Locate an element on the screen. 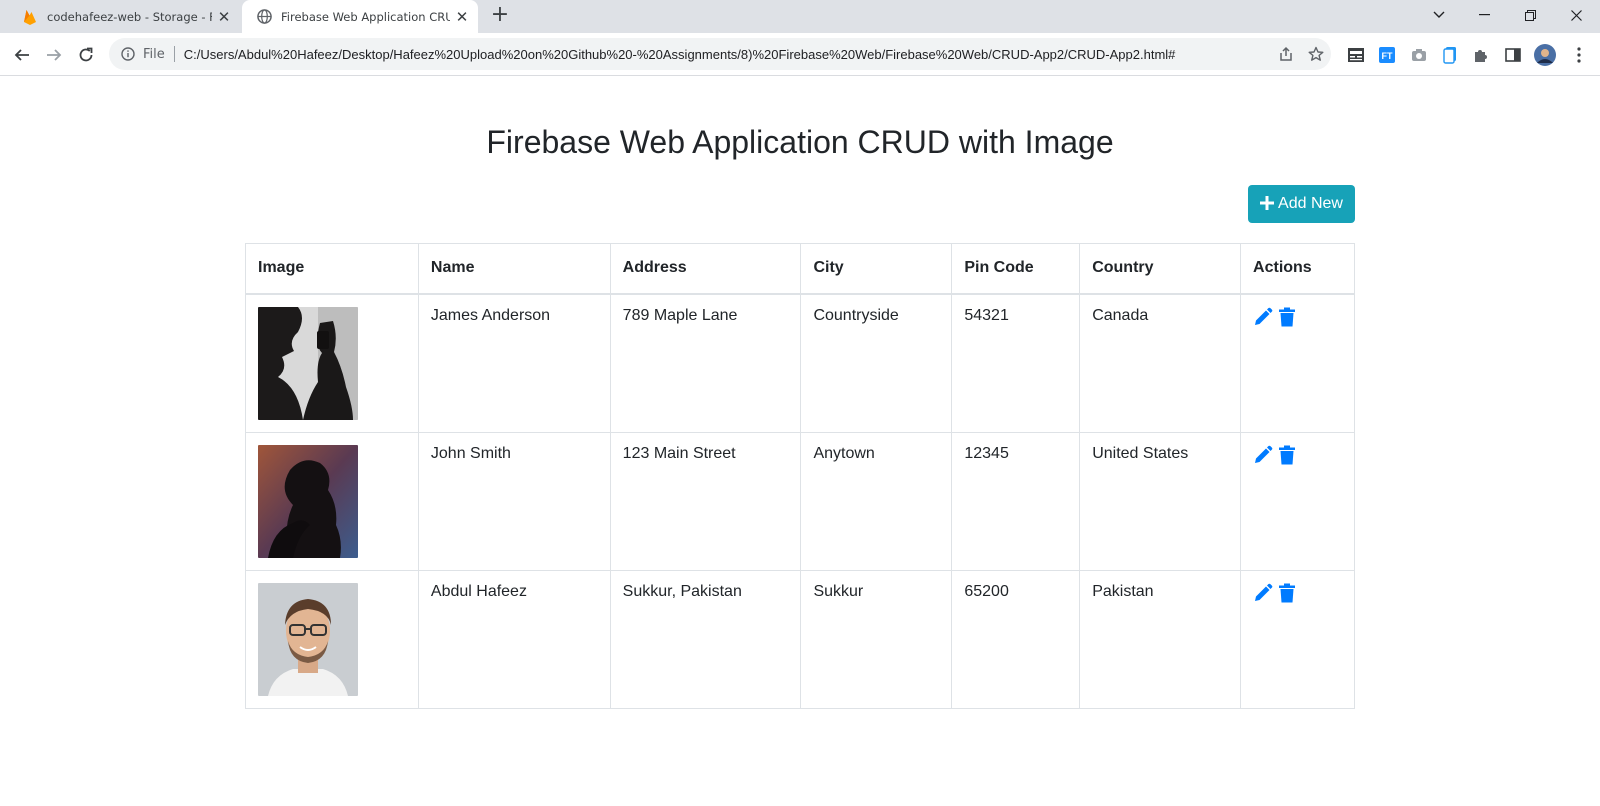 This screenshot has width=1600, height=806. reload-icon is located at coordinates (86, 55).